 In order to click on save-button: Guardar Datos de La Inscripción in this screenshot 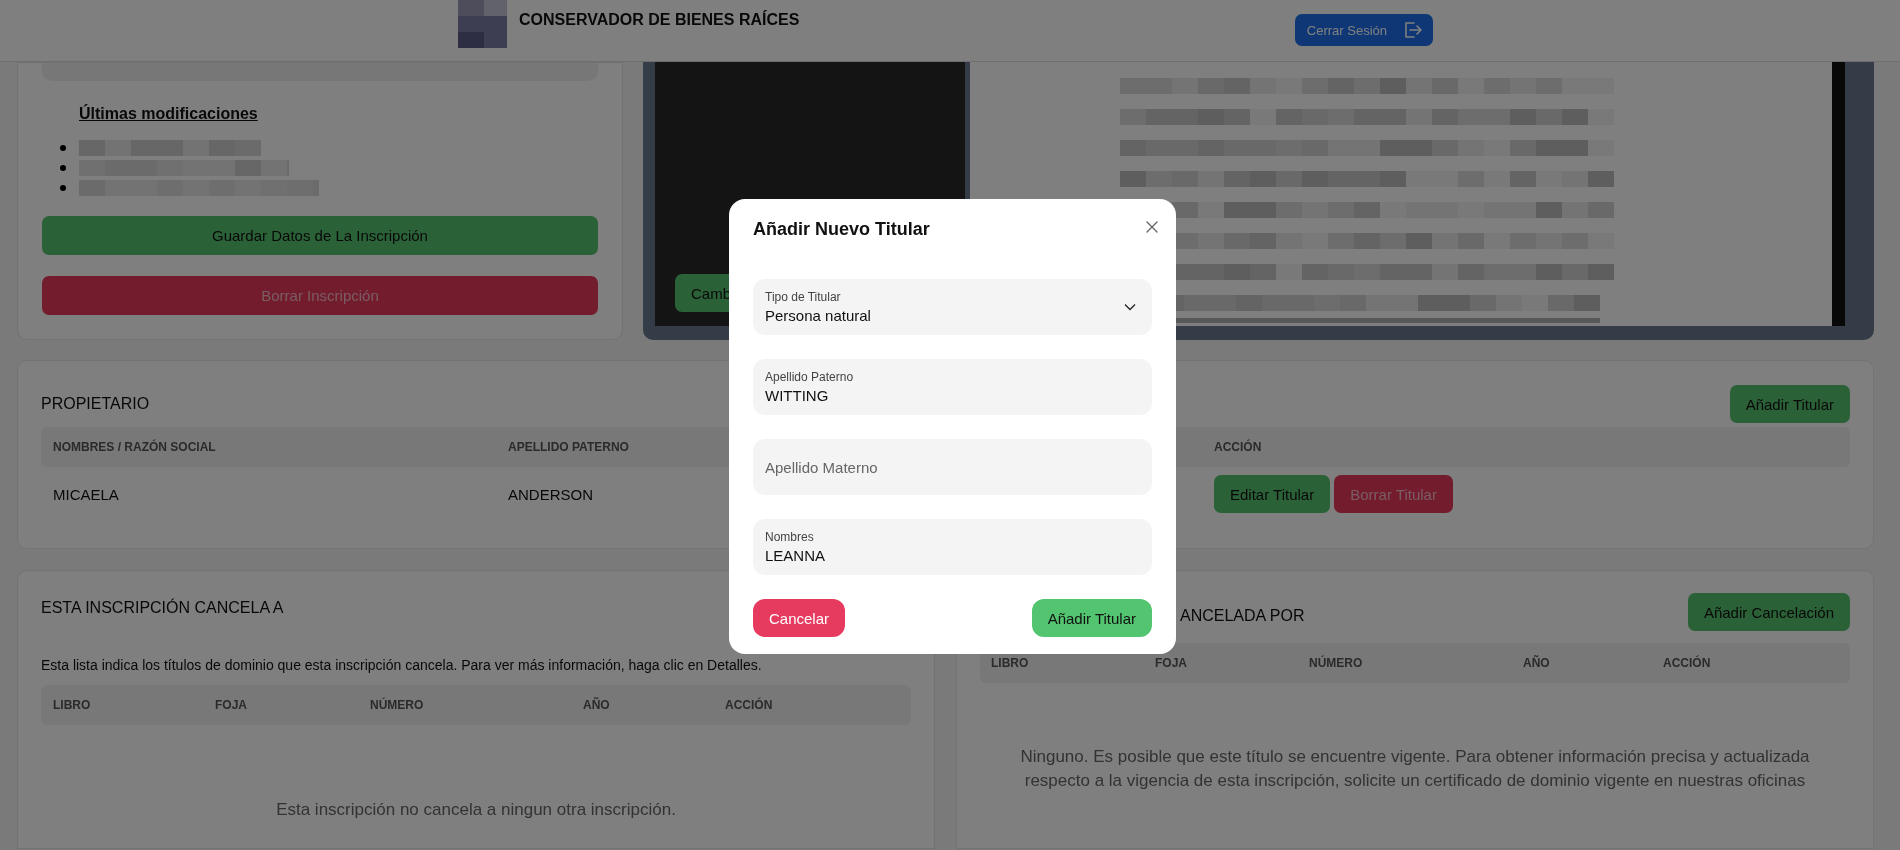, I will do `click(320, 235)`.